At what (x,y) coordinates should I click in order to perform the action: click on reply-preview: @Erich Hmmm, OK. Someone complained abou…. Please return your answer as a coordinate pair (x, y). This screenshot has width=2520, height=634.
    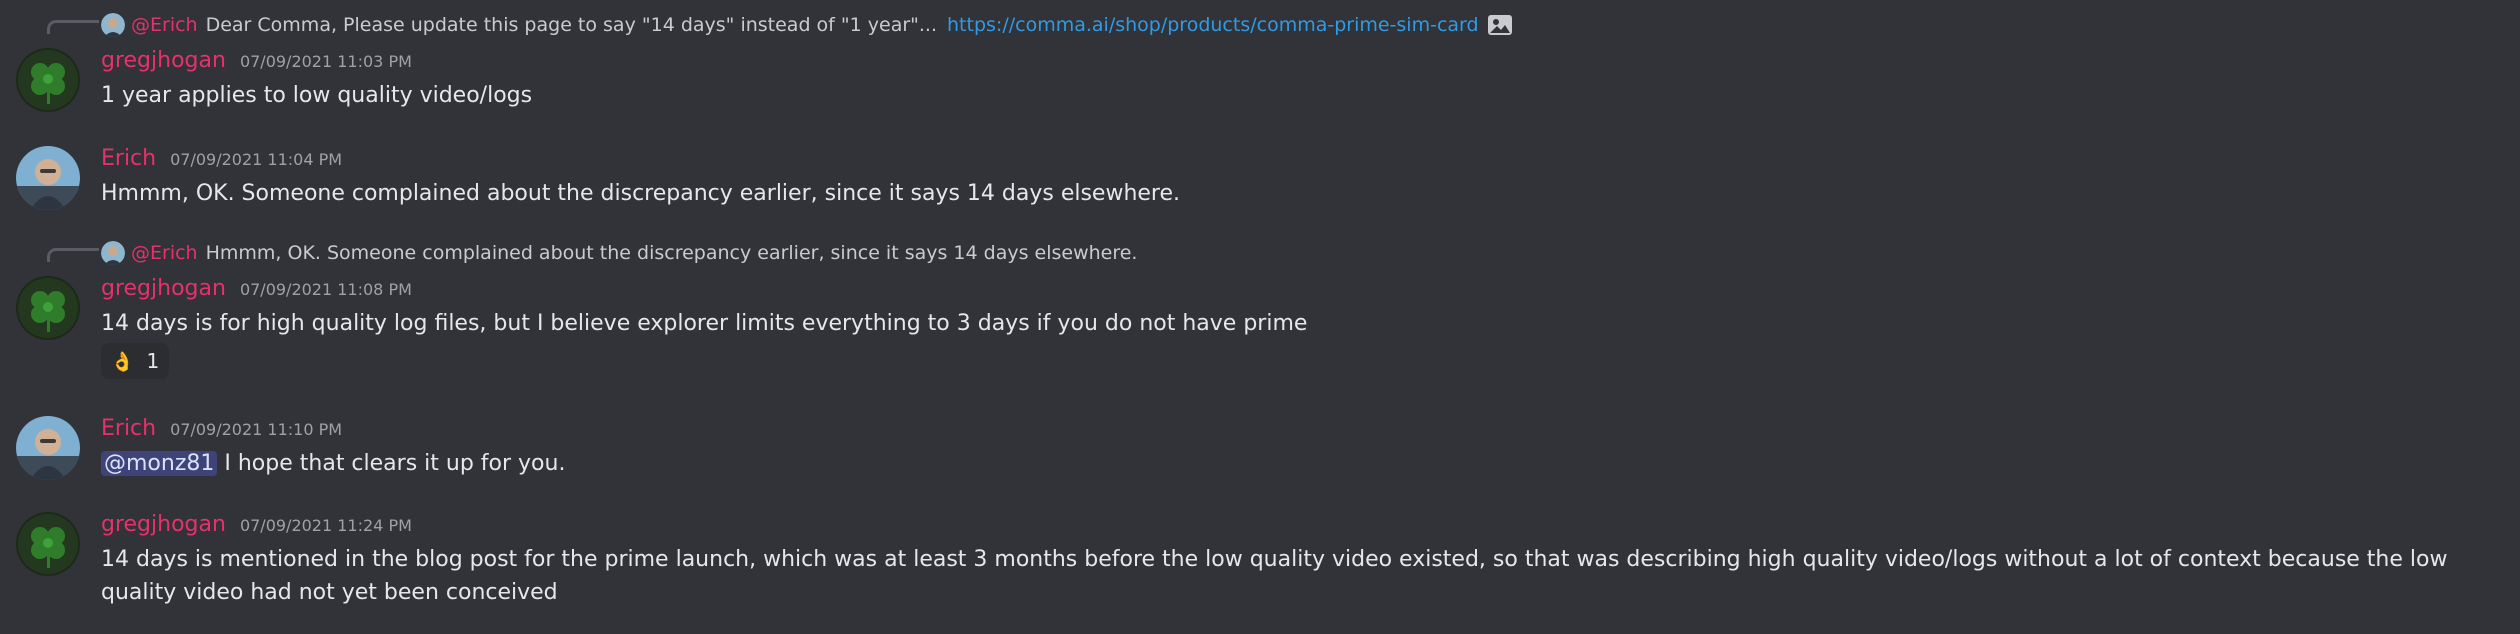
    Looking at the image, I should click on (619, 253).